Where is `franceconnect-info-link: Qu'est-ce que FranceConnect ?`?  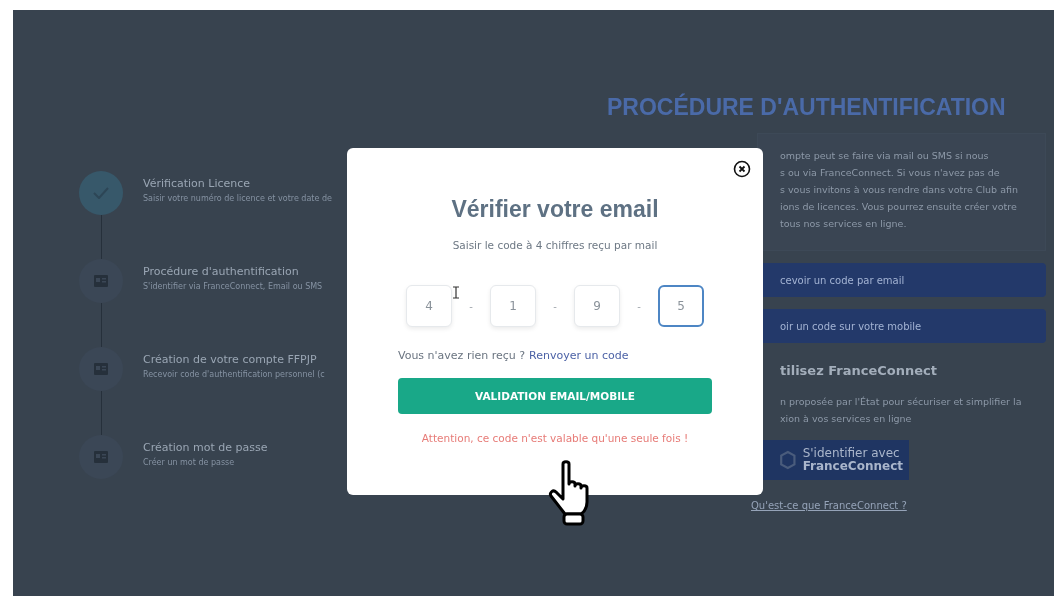 franceconnect-info-link: Qu'est-ce que FranceConnect ? is located at coordinates (898, 505).